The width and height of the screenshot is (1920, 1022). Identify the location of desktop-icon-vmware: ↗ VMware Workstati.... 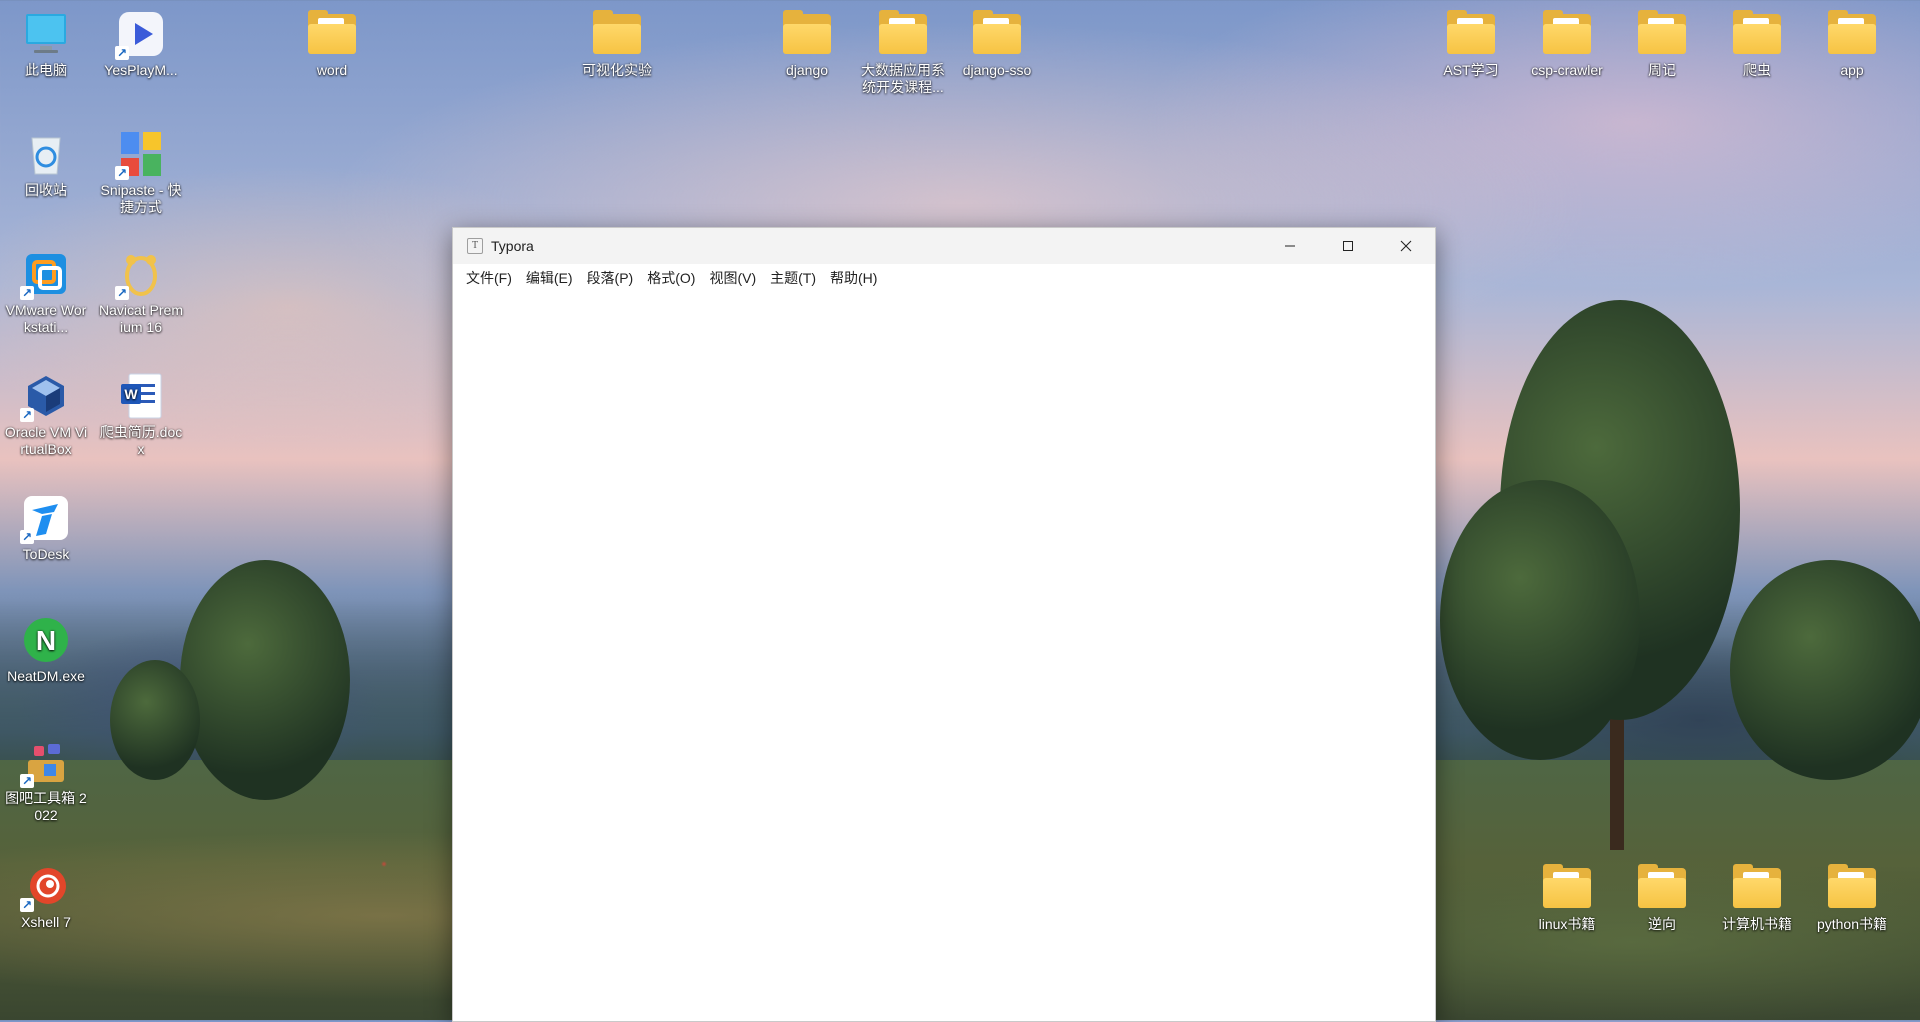
(46, 293).